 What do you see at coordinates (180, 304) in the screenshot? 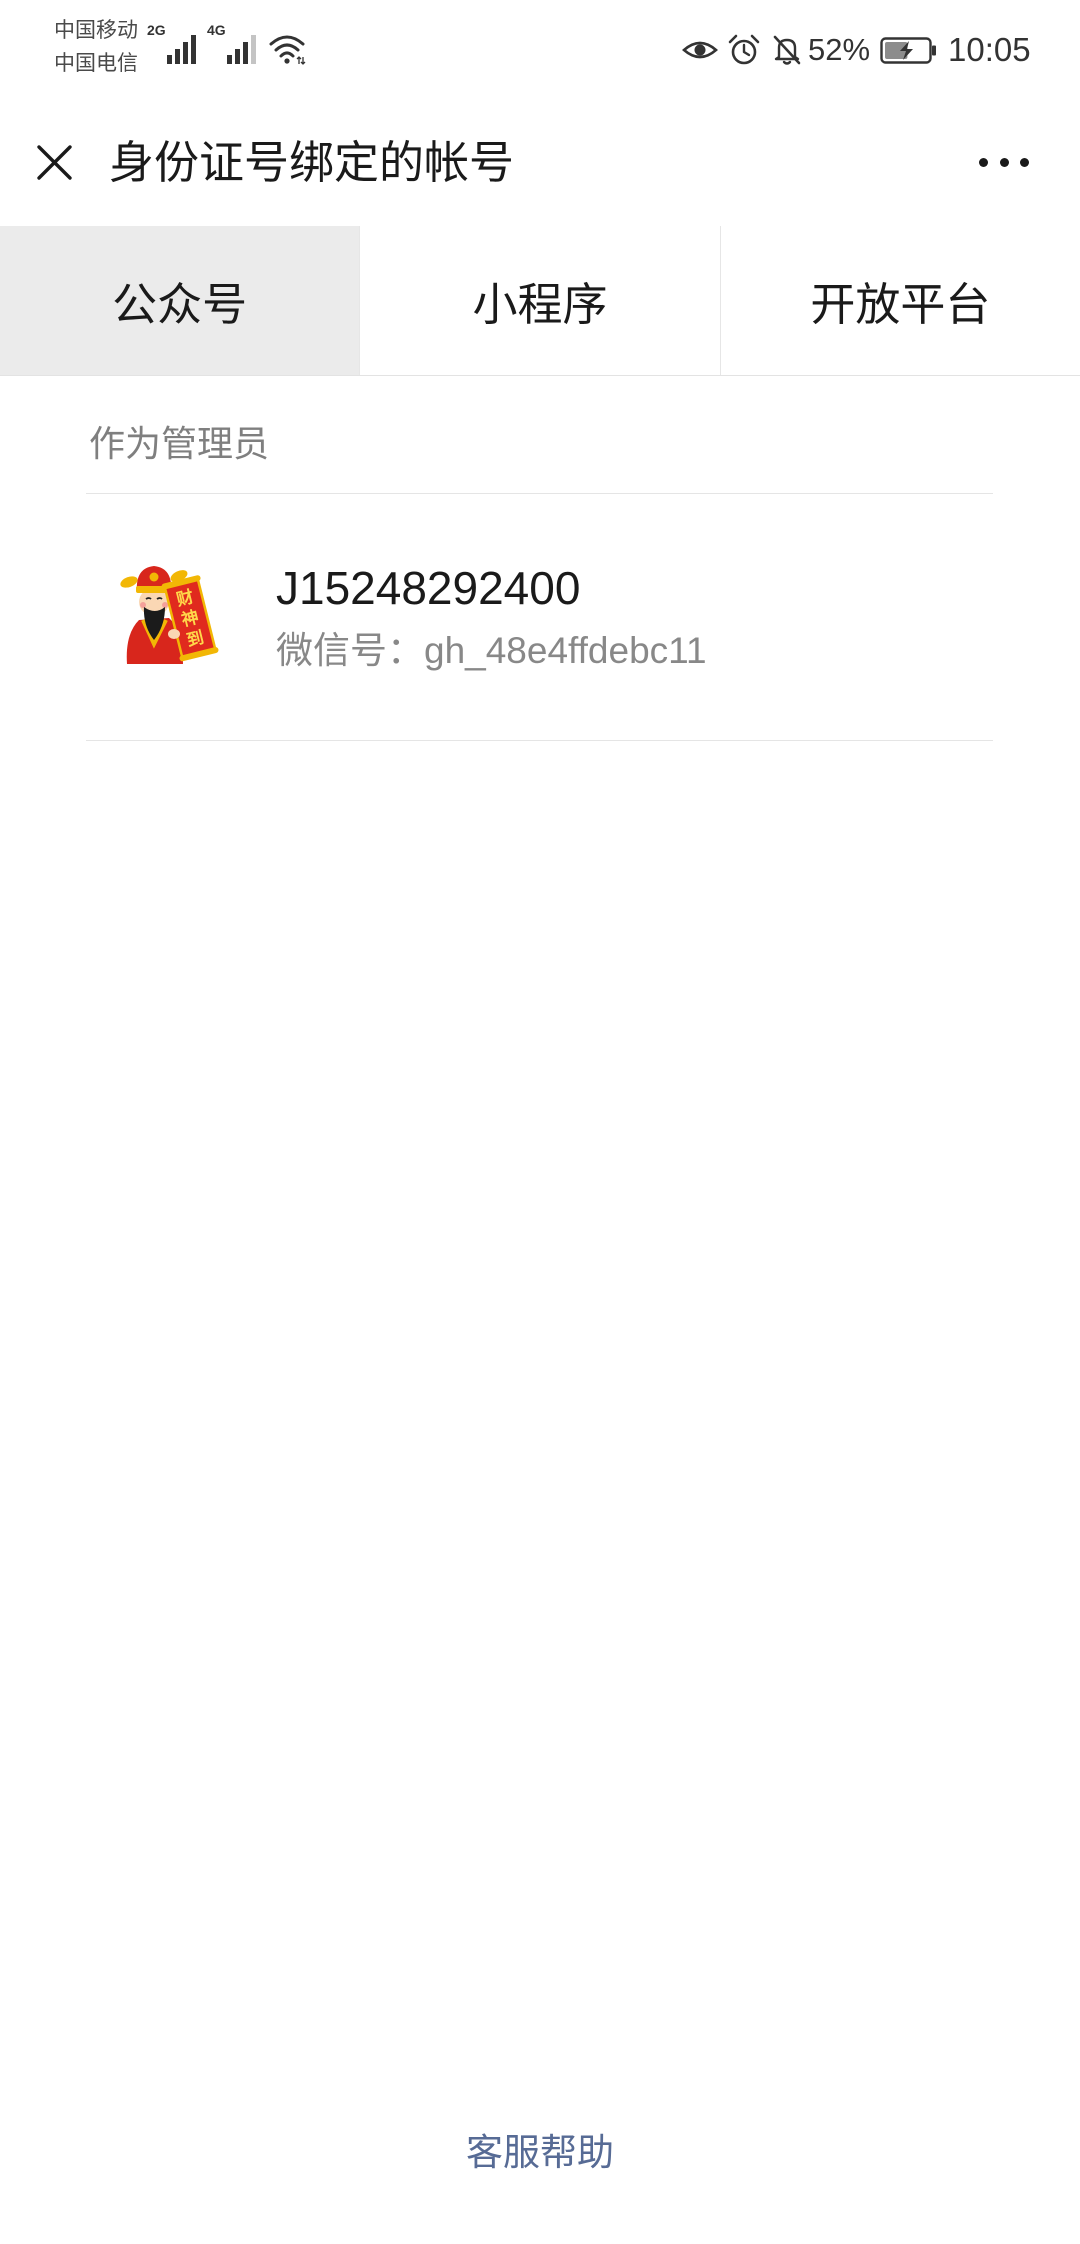
I see `tab-label: 公众号` at bounding box center [180, 304].